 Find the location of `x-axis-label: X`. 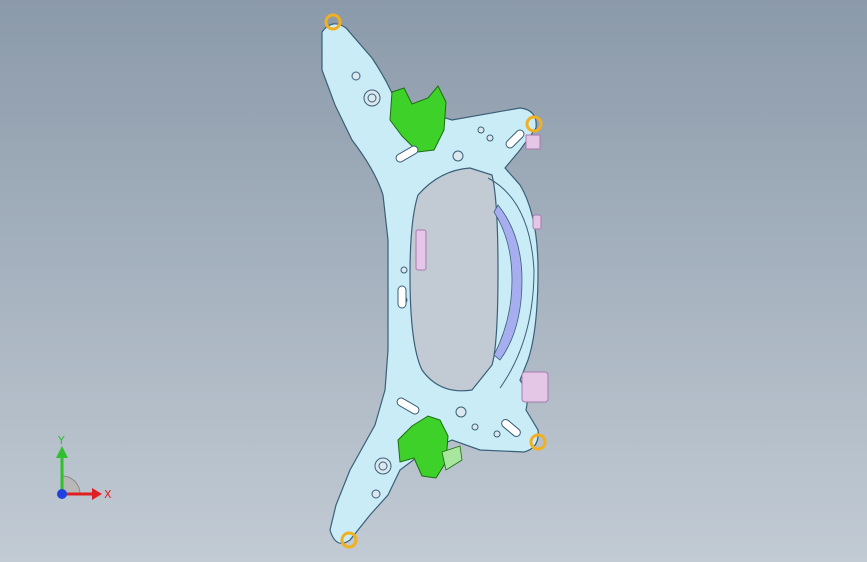

x-axis-label: X is located at coordinates (108, 494).